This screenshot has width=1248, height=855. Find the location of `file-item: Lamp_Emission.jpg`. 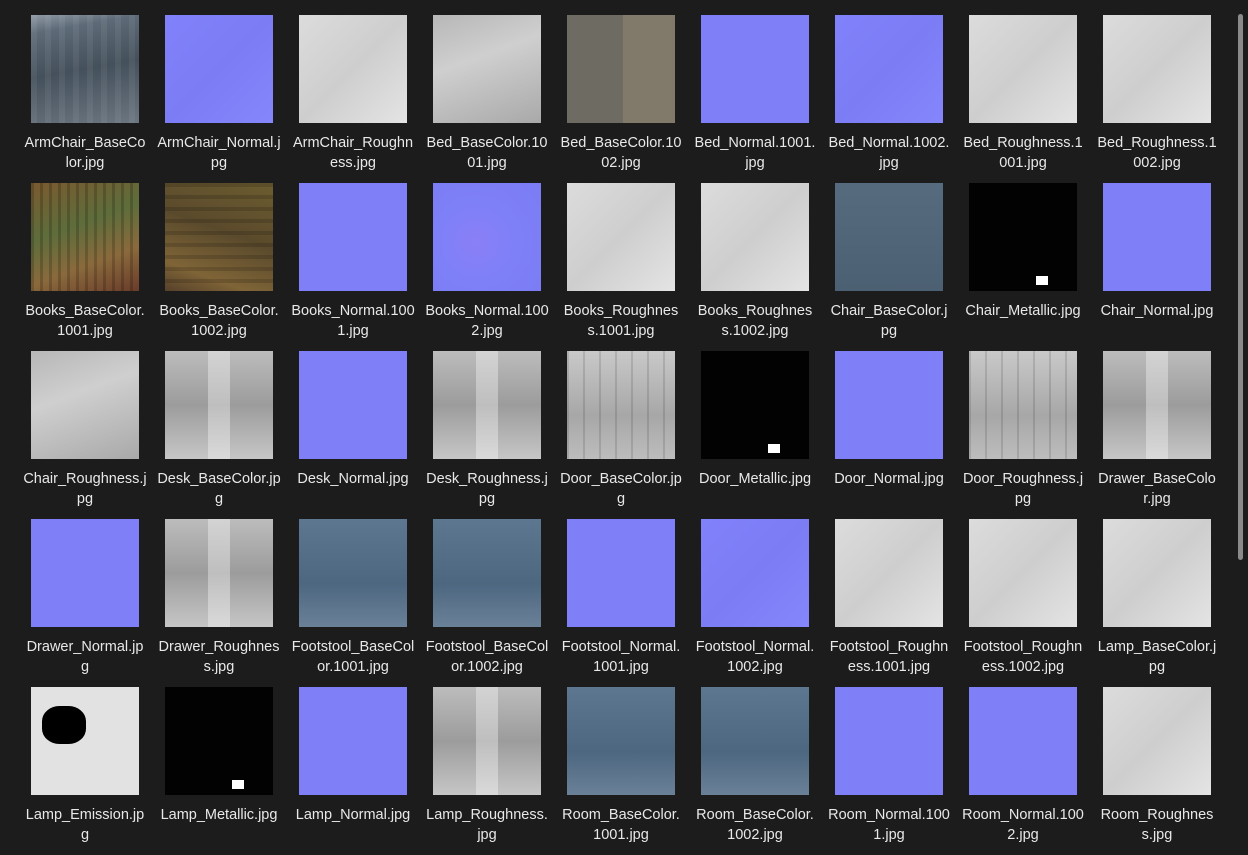

file-item: Lamp_Emission.jpg is located at coordinates (85, 771).